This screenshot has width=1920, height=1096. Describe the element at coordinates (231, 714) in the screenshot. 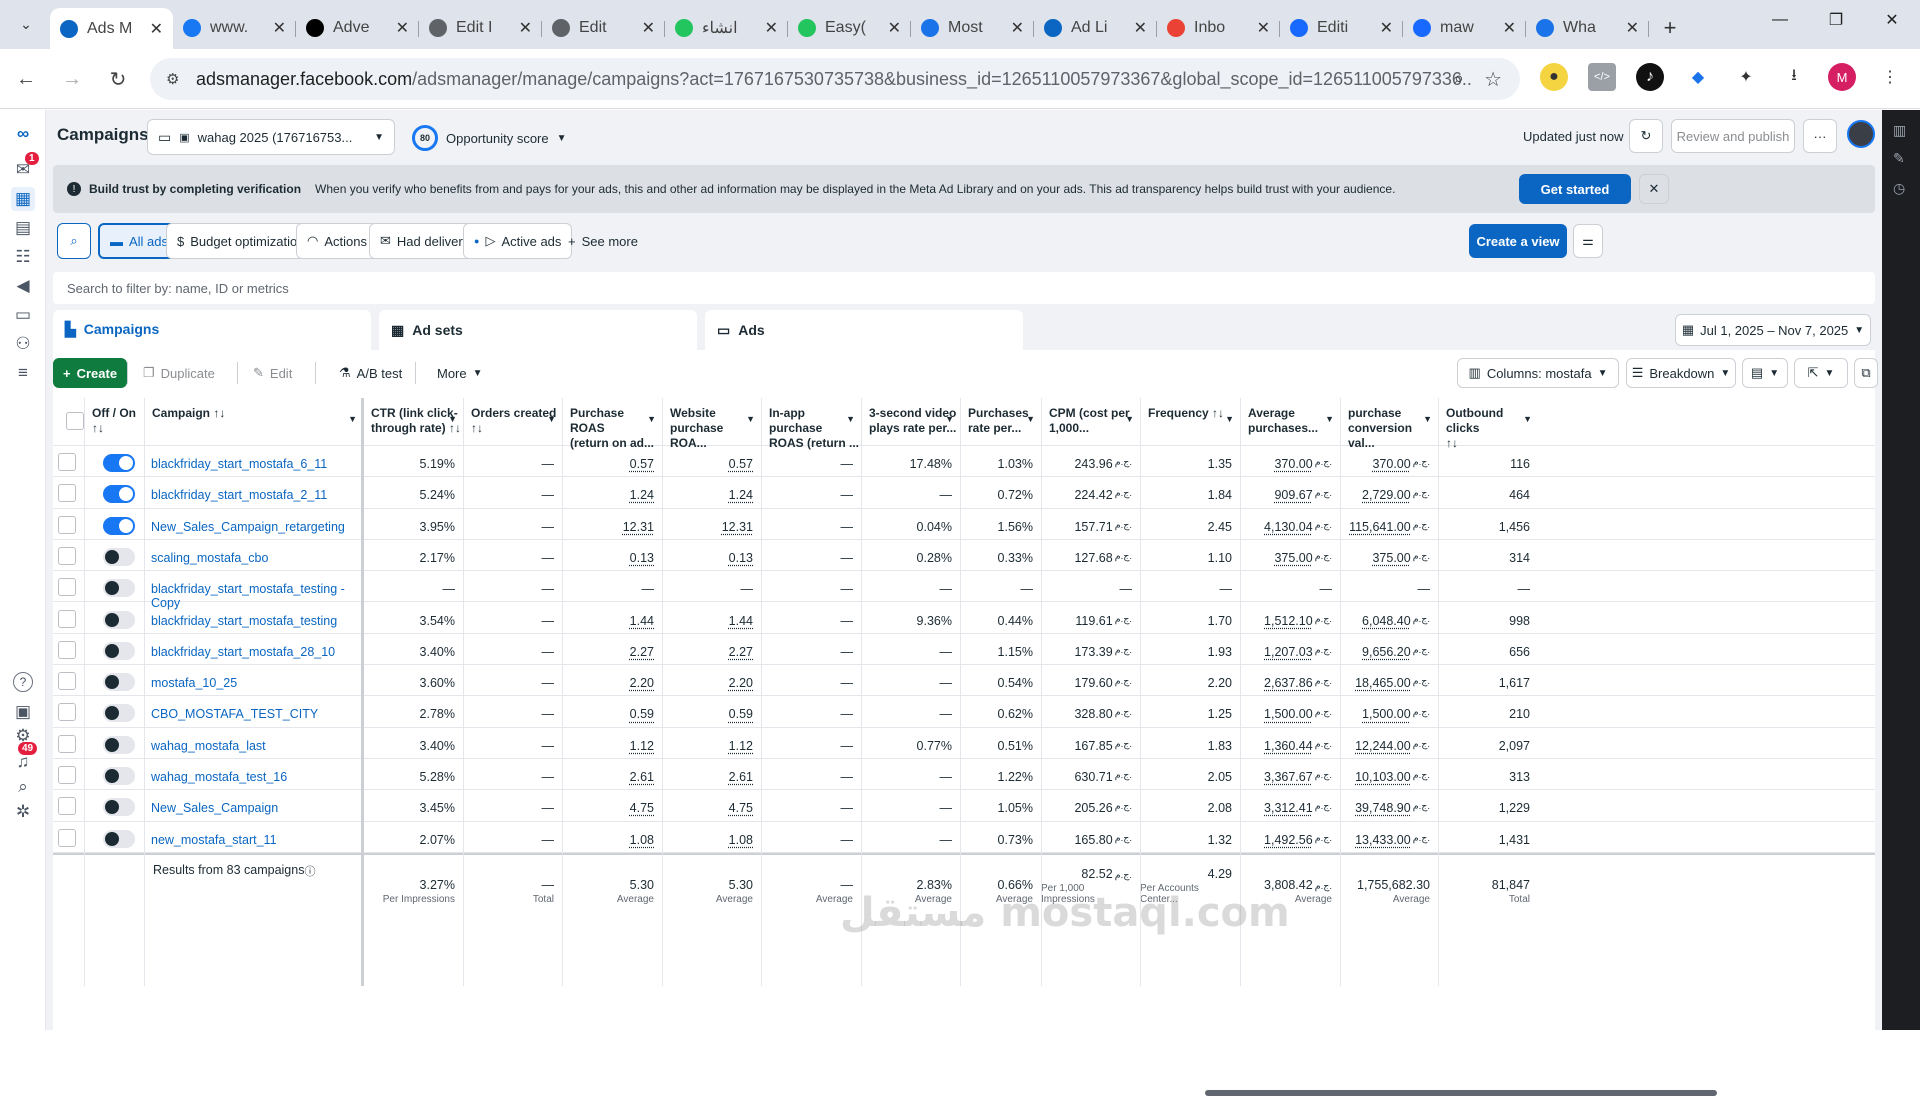

I see `campaign-name-link: CBO_MOSTAFA_TEST_CITY` at that location.